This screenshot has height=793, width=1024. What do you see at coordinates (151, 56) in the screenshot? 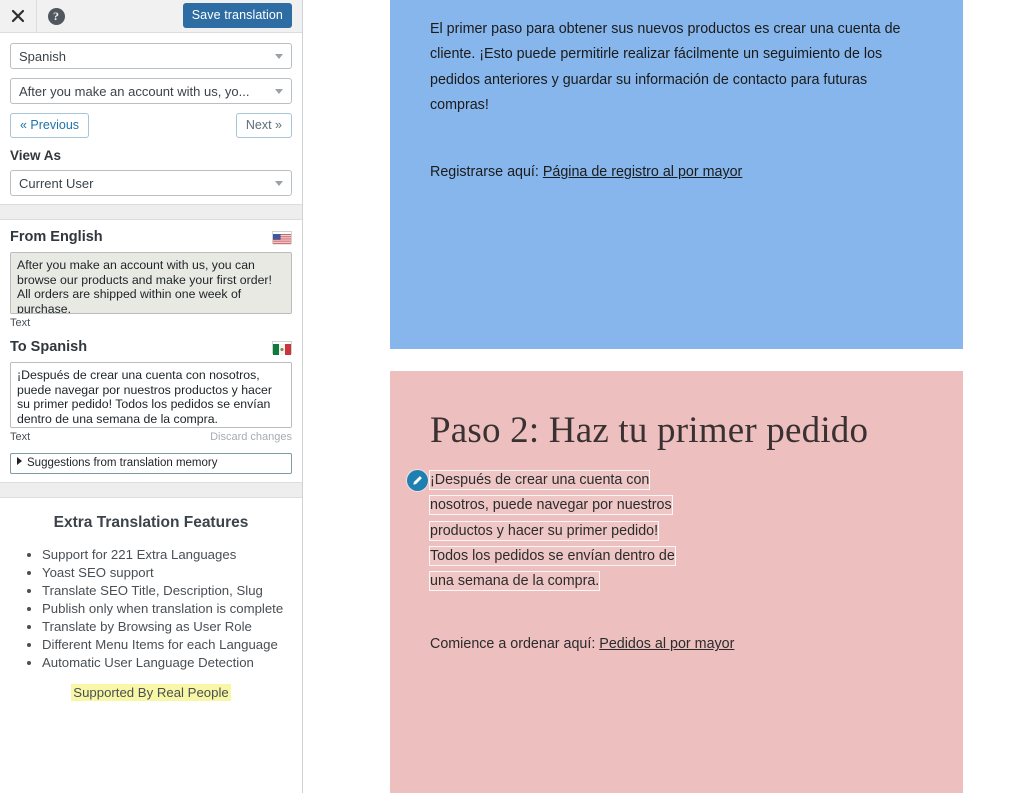
I see `language-select: Spanish` at bounding box center [151, 56].